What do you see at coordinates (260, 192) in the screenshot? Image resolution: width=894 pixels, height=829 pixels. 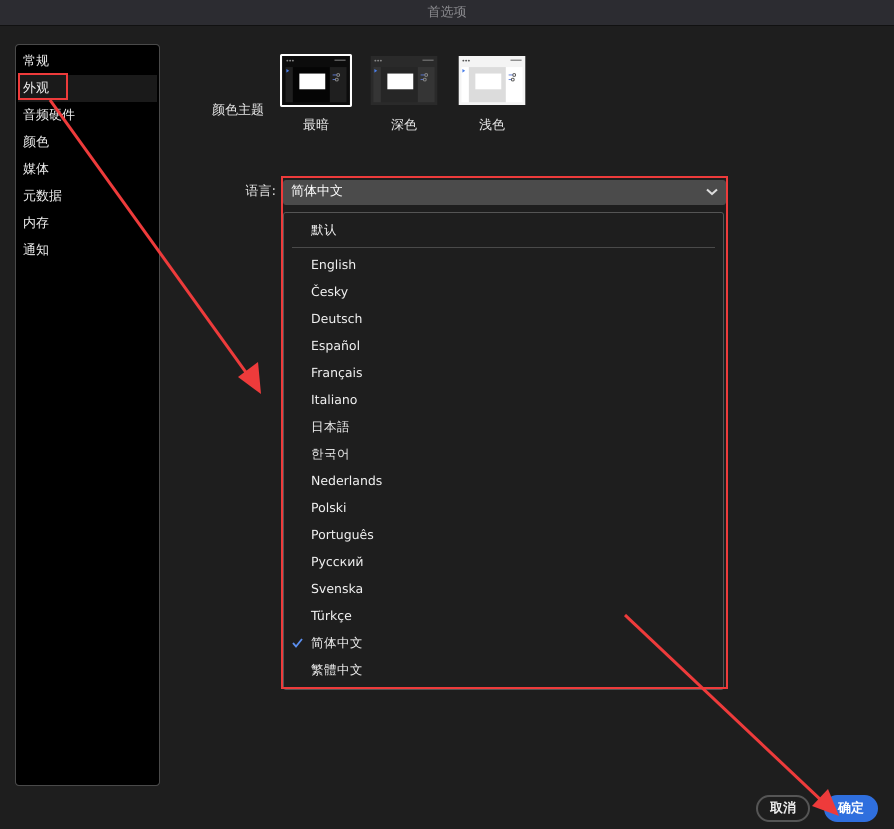 I see `language-label: 语言:` at bounding box center [260, 192].